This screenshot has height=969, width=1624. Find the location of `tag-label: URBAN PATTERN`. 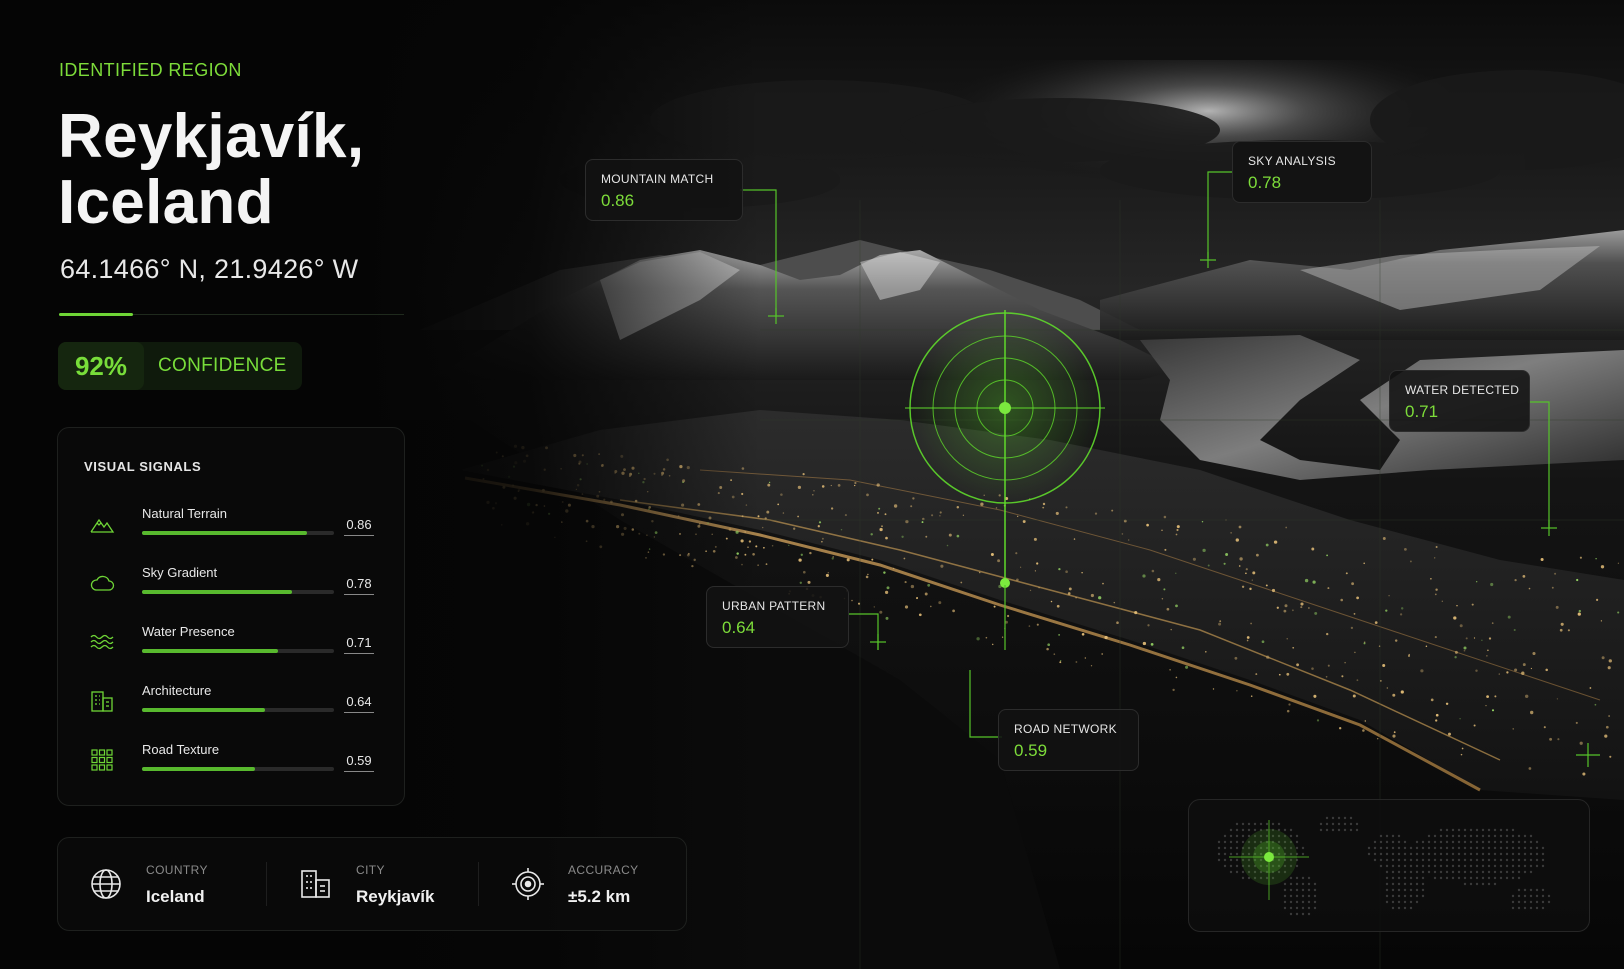

tag-label: URBAN PATTERN is located at coordinates (774, 606).